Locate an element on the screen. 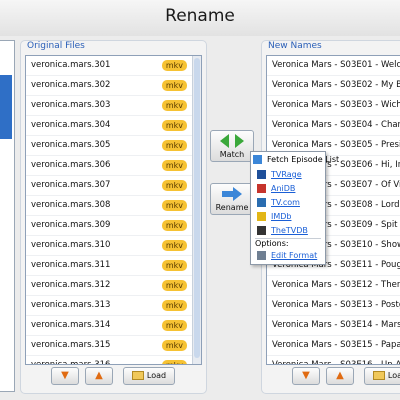 The image size is (400, 400). new-name-row: Veronica Mars - S03E14 - Mars, Bars is located at coordinates (333, 326).